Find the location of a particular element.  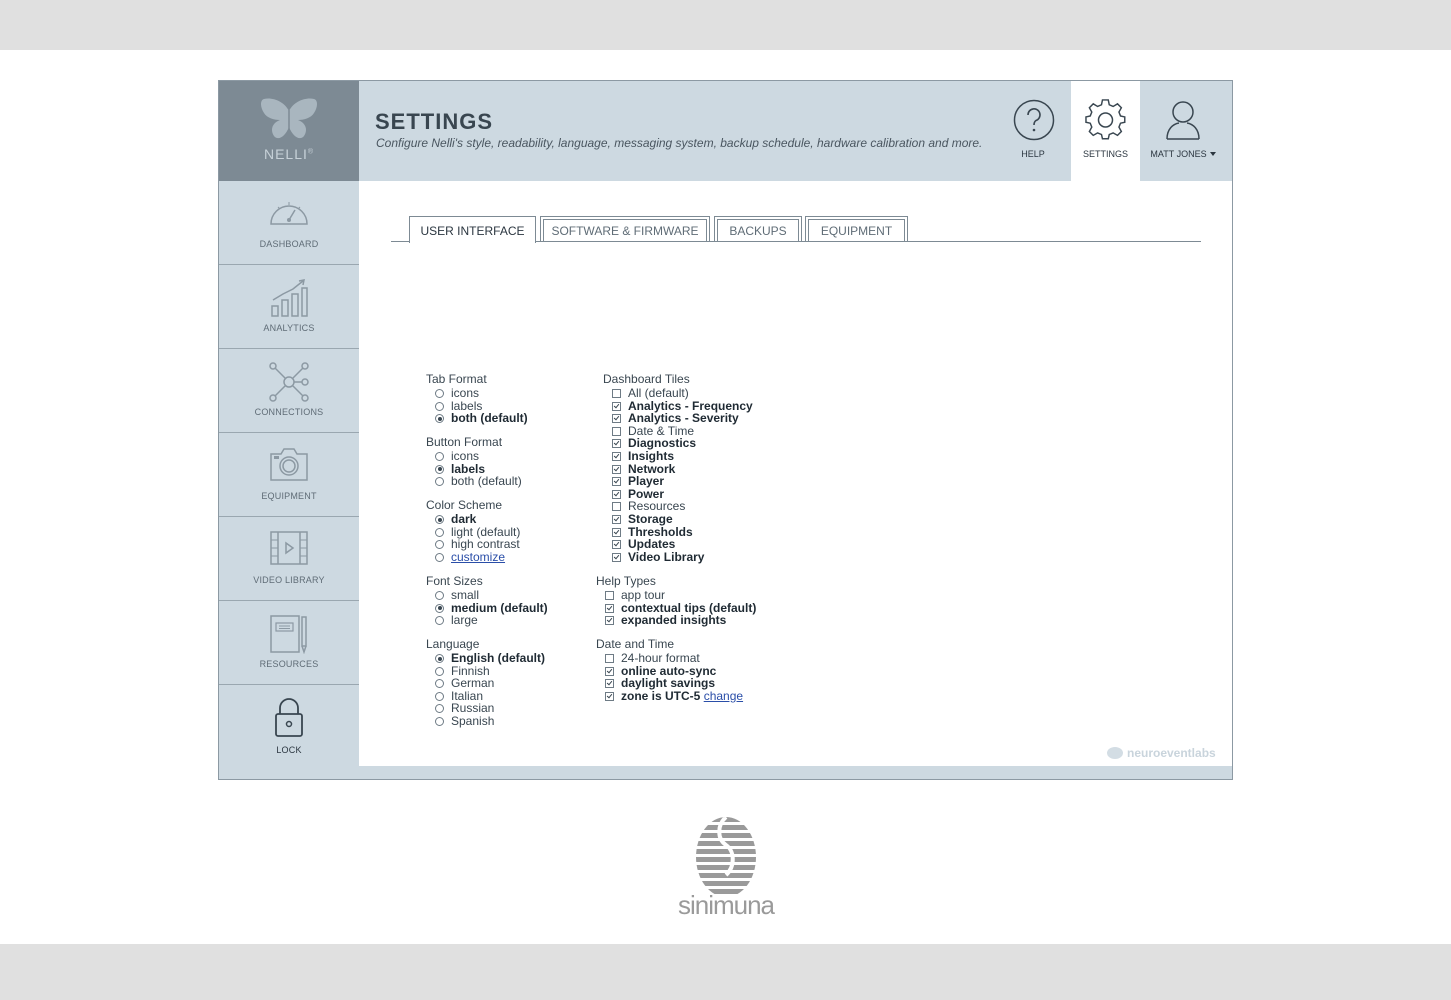

sidebar-item-label: ANALYTICS is located at coordinates (289, 328).